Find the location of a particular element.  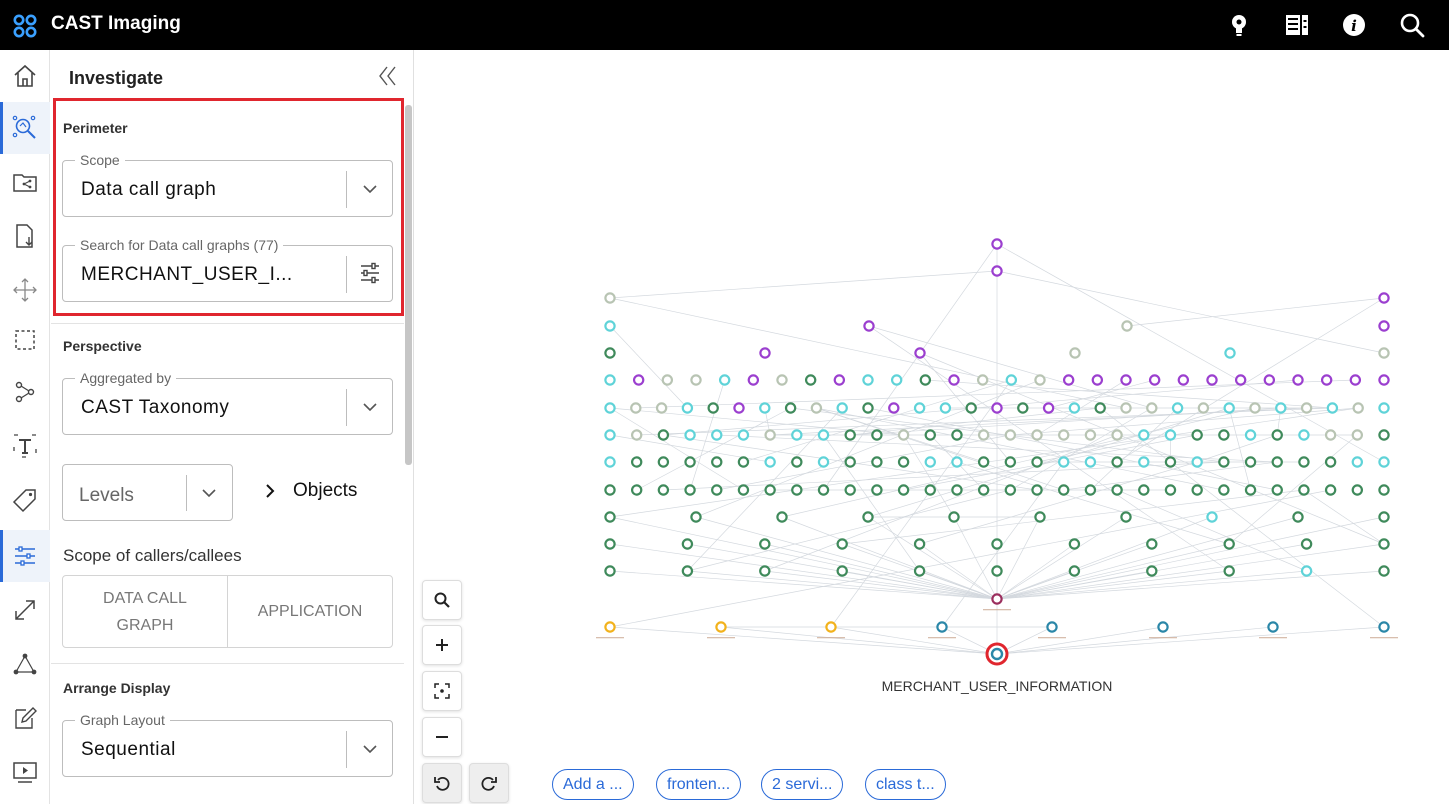

graph-layout-value: Sequential is located at coordinates (128, 749).